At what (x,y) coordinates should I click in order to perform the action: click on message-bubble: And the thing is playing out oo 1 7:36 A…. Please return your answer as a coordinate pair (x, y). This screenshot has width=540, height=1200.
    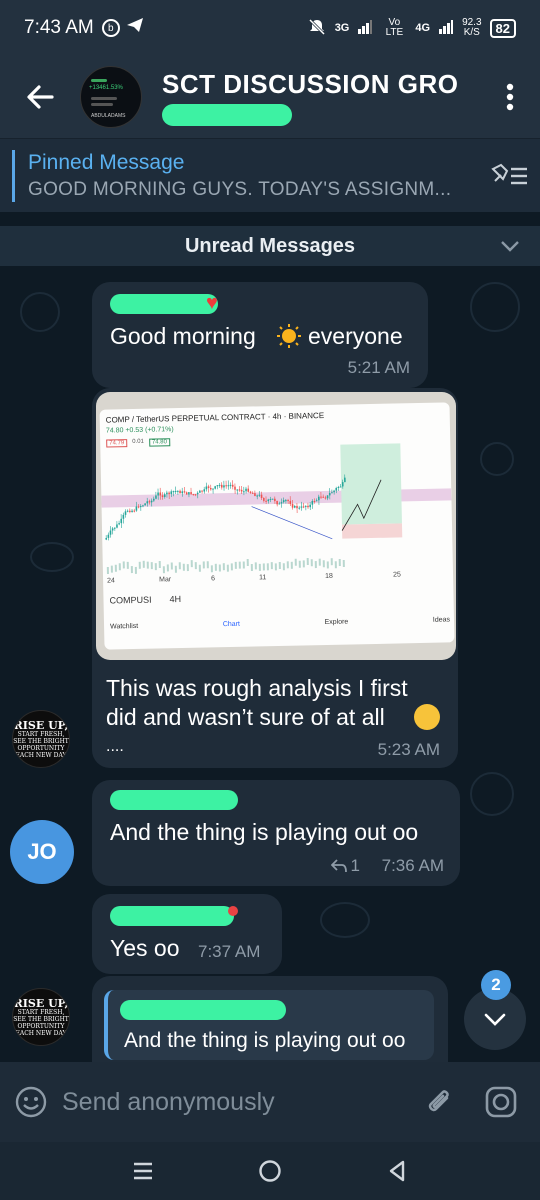
    Looking at the image, I should click on (276, 833).